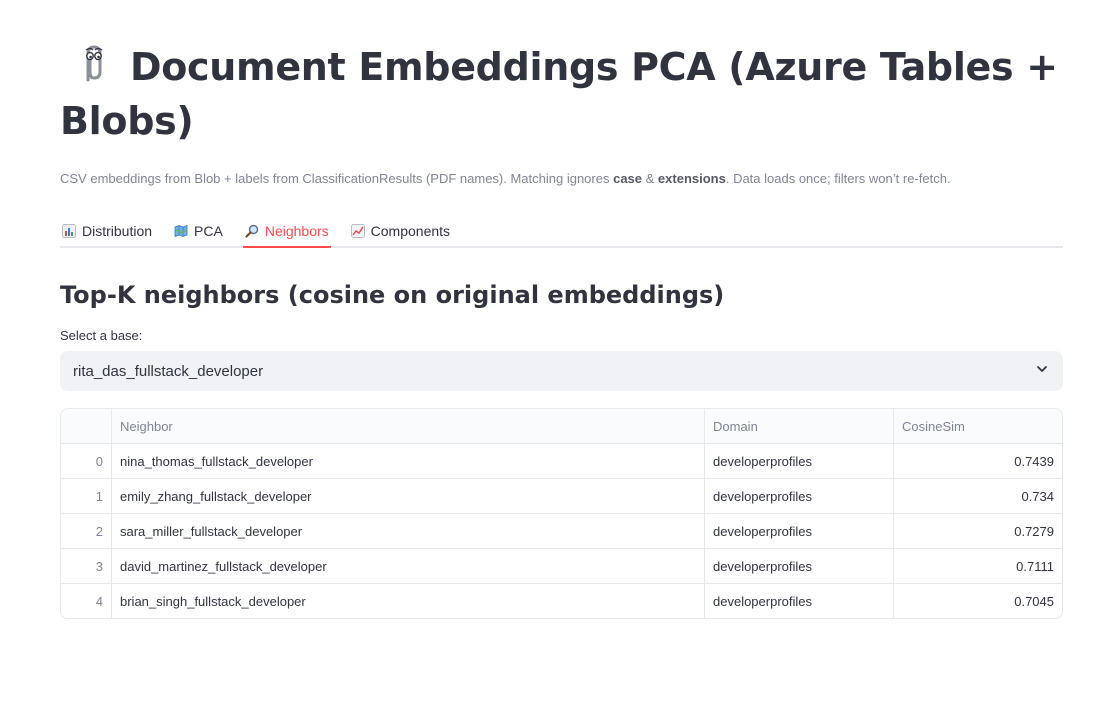 The image size is (1109, 721). I want to click on tab-label: Neighbors, so click(296, 231).